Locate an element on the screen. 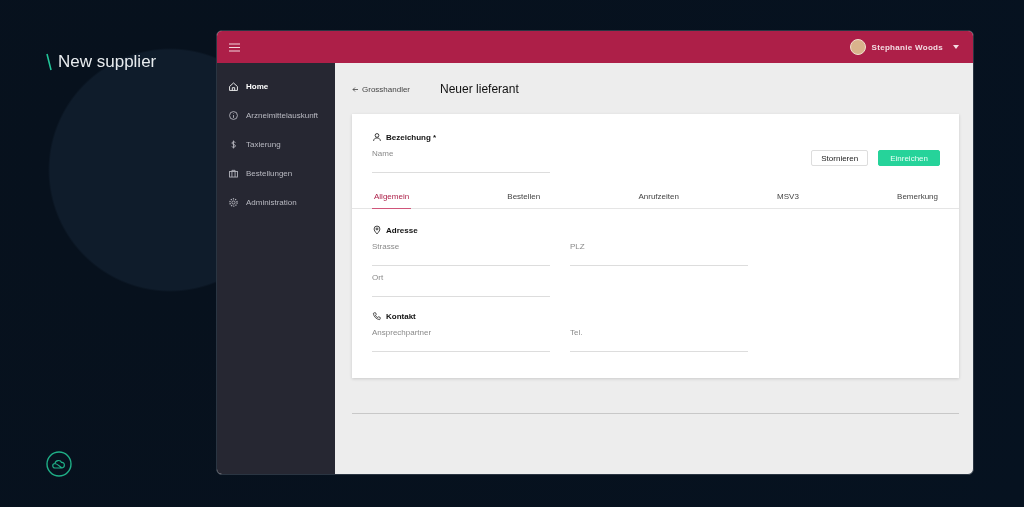  briefcase-icon is located at coordinates (233, 173).